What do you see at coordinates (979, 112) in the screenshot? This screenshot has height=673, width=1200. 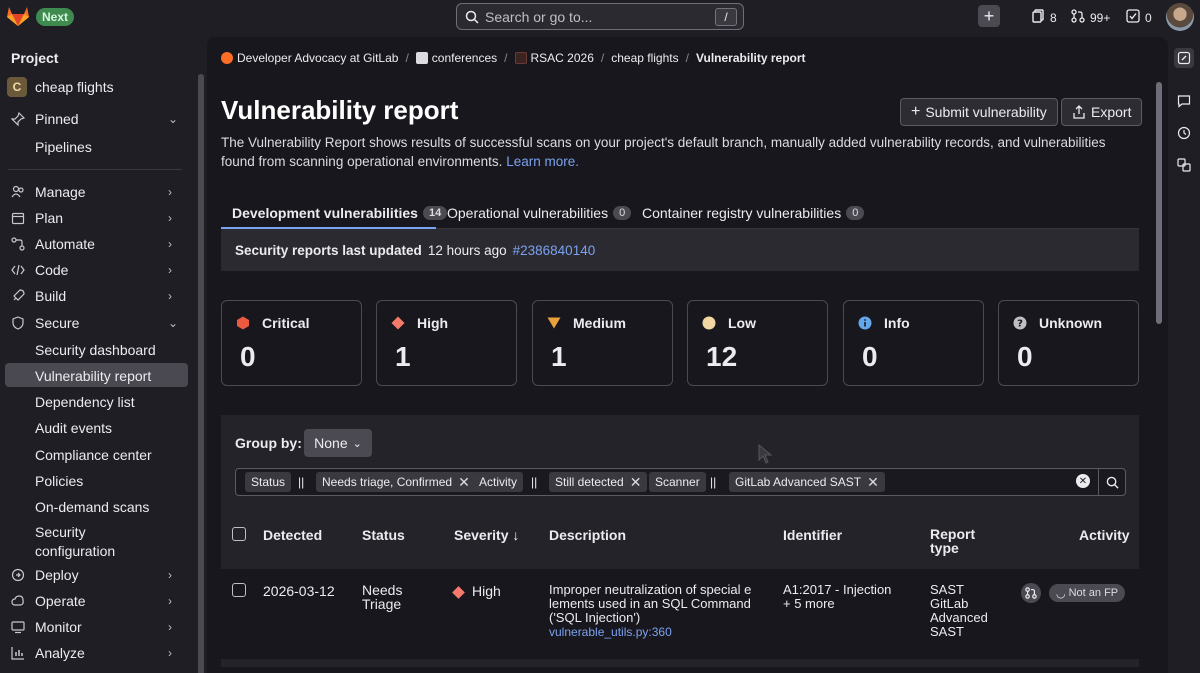 I see `submit-vulnerability-button: + Submit vulnerability` at bounding box center [979, 112].